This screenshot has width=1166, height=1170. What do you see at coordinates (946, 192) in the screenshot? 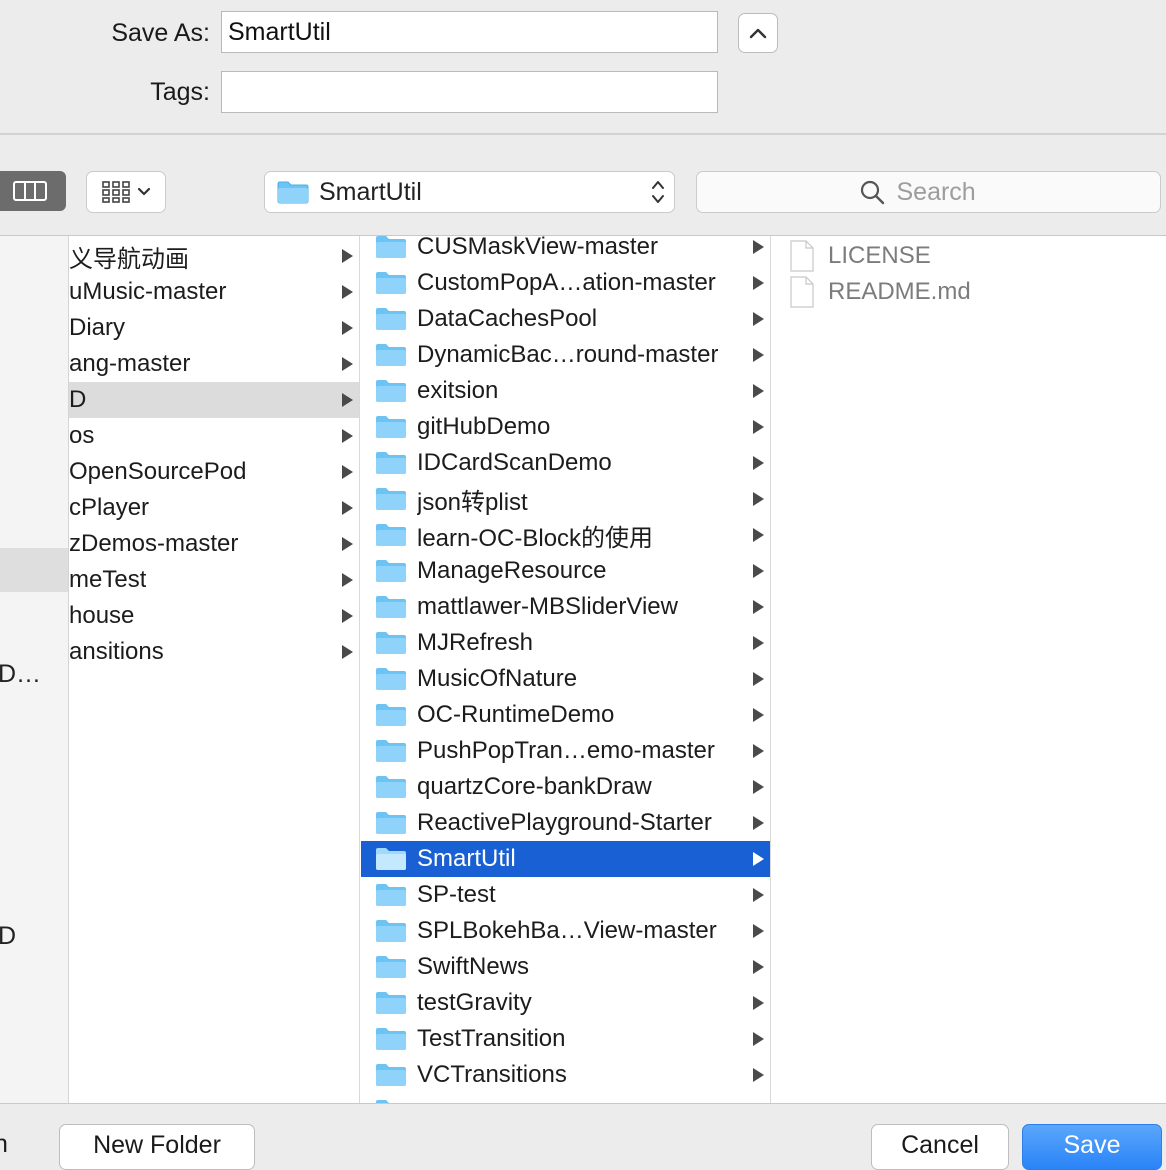
I see `search-input` at bounding box center [946, 192].